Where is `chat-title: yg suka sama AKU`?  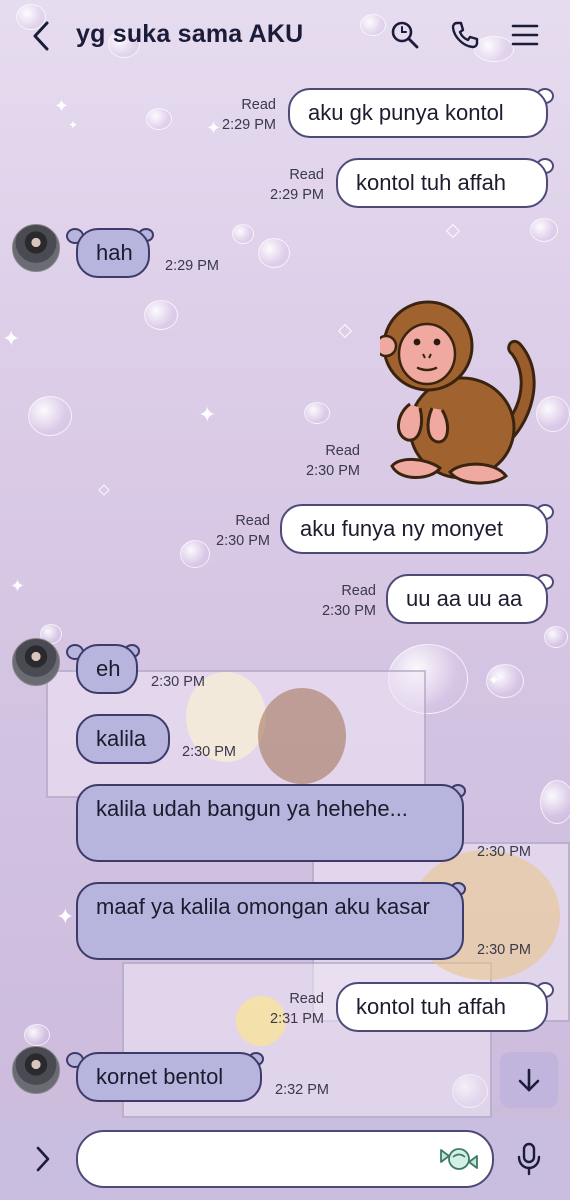
chat-title: yg suka sama AKU is located at coordinates (189, 34).